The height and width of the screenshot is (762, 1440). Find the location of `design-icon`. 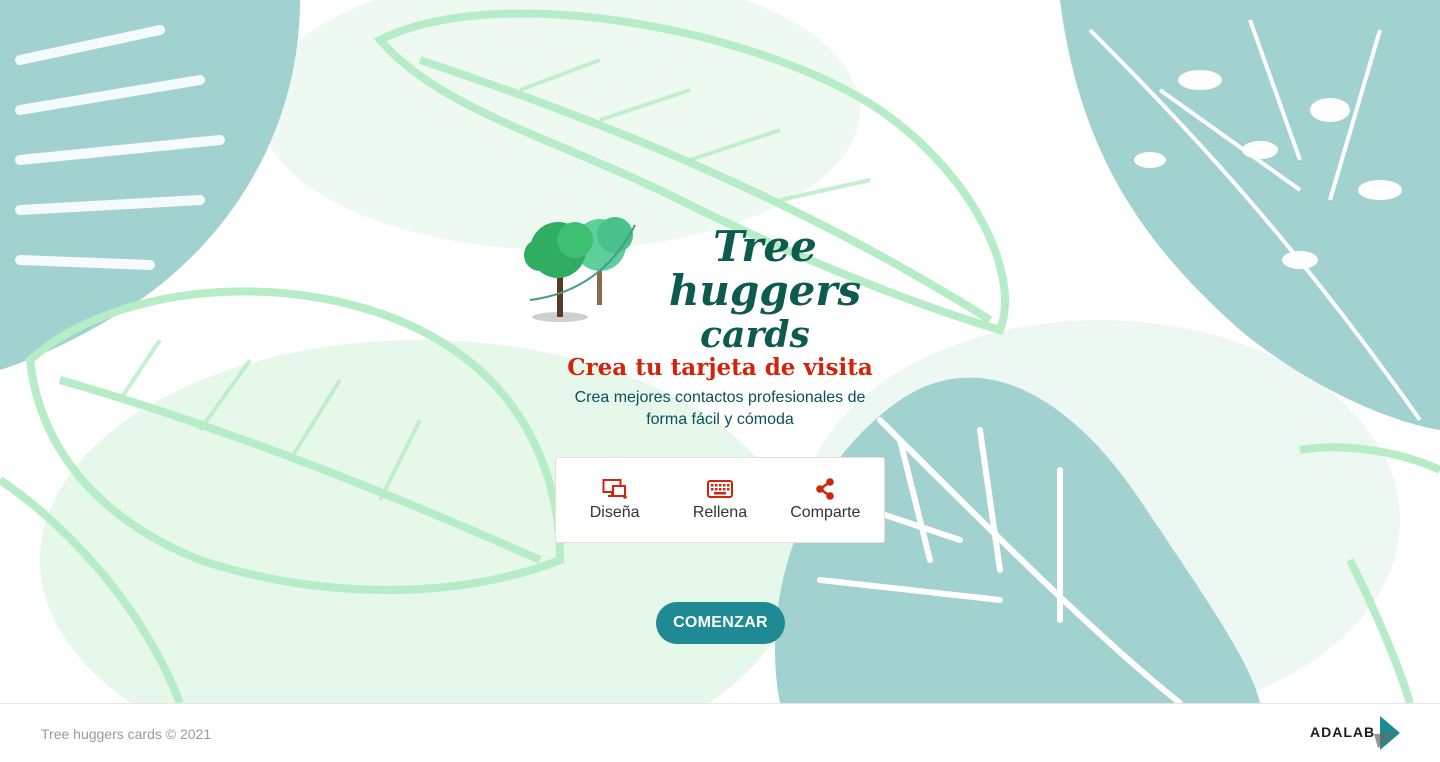

design-icon is located at coordinates (614, 489).